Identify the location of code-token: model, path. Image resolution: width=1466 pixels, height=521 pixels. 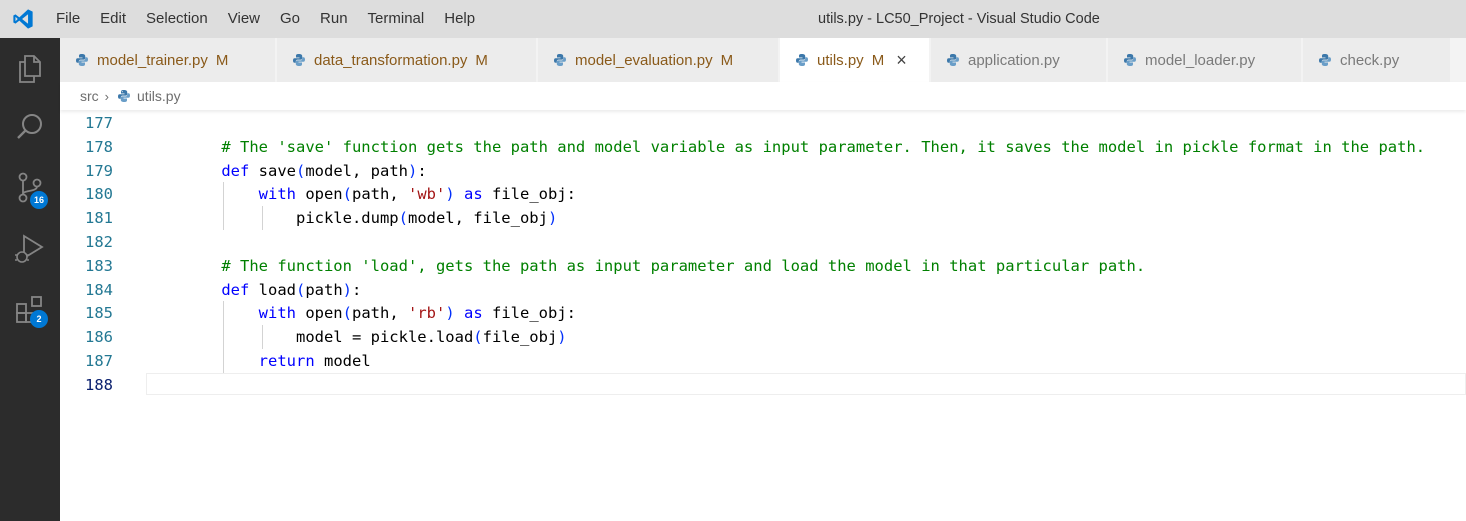
(356, 170).